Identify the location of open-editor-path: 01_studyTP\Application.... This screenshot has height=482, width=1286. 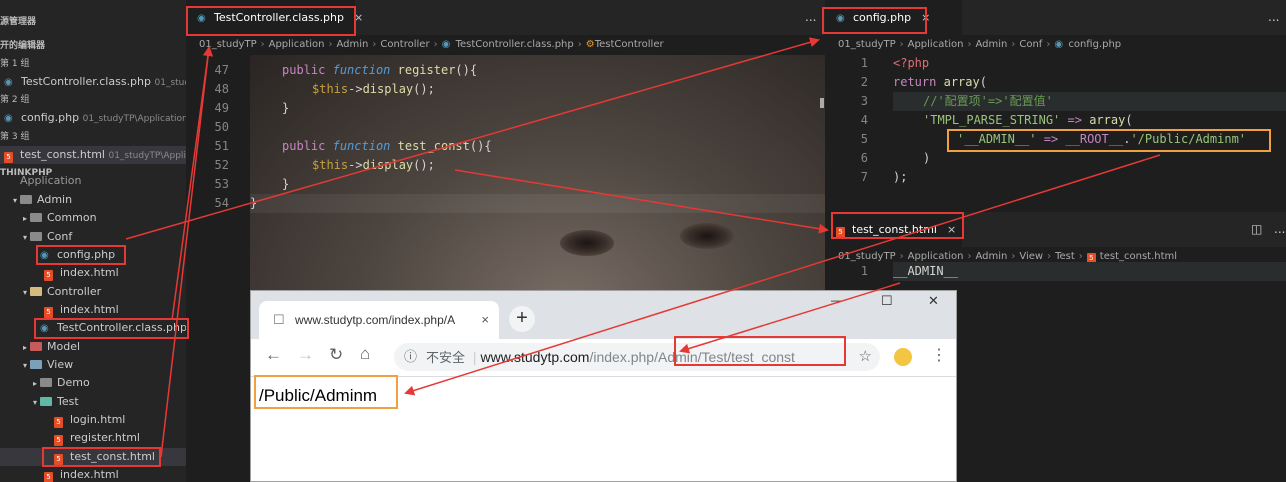
(134, 119).